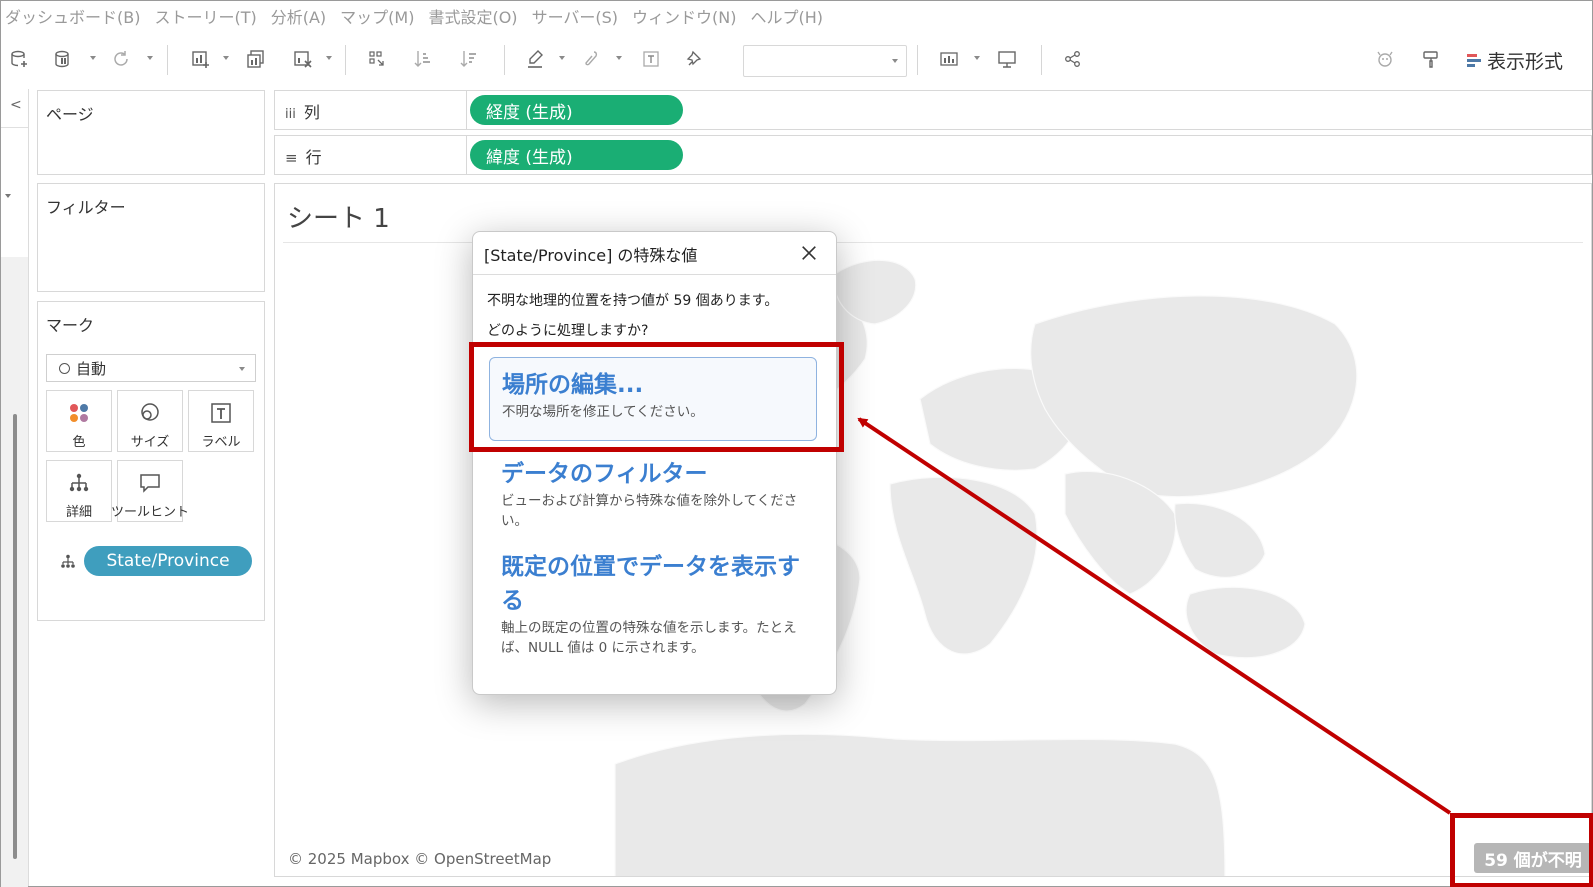 Image resolution: width=1593 pixels, height=887 pixels. What do you see at coordinates (423, 59) in the screenshot?
I see `sort-ascending-icon` at bounding box center [423, 59].